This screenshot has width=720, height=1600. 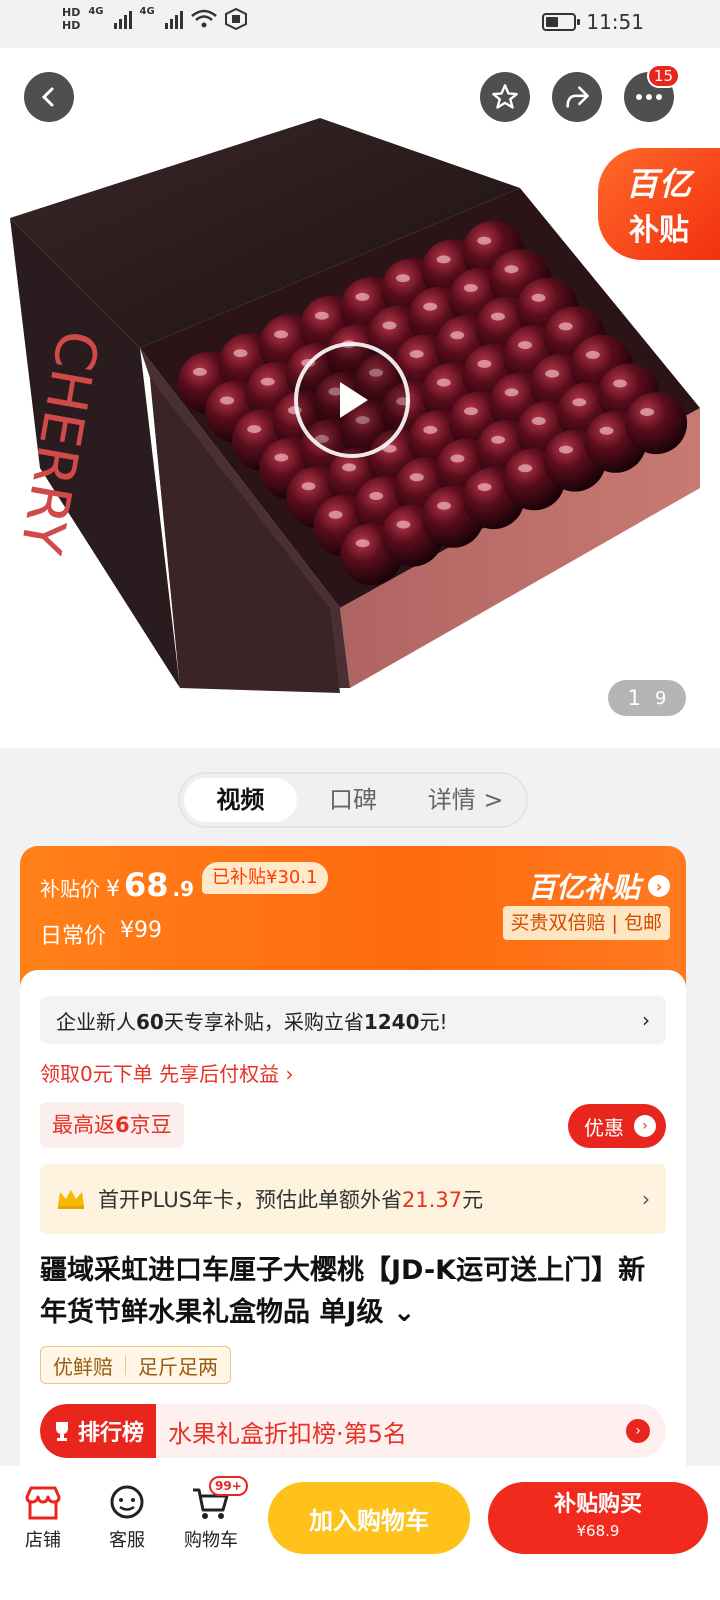 What do you see at coordinates (49, 97) in the screenshot?
I see `back-button` at bounding box center [49, 97].